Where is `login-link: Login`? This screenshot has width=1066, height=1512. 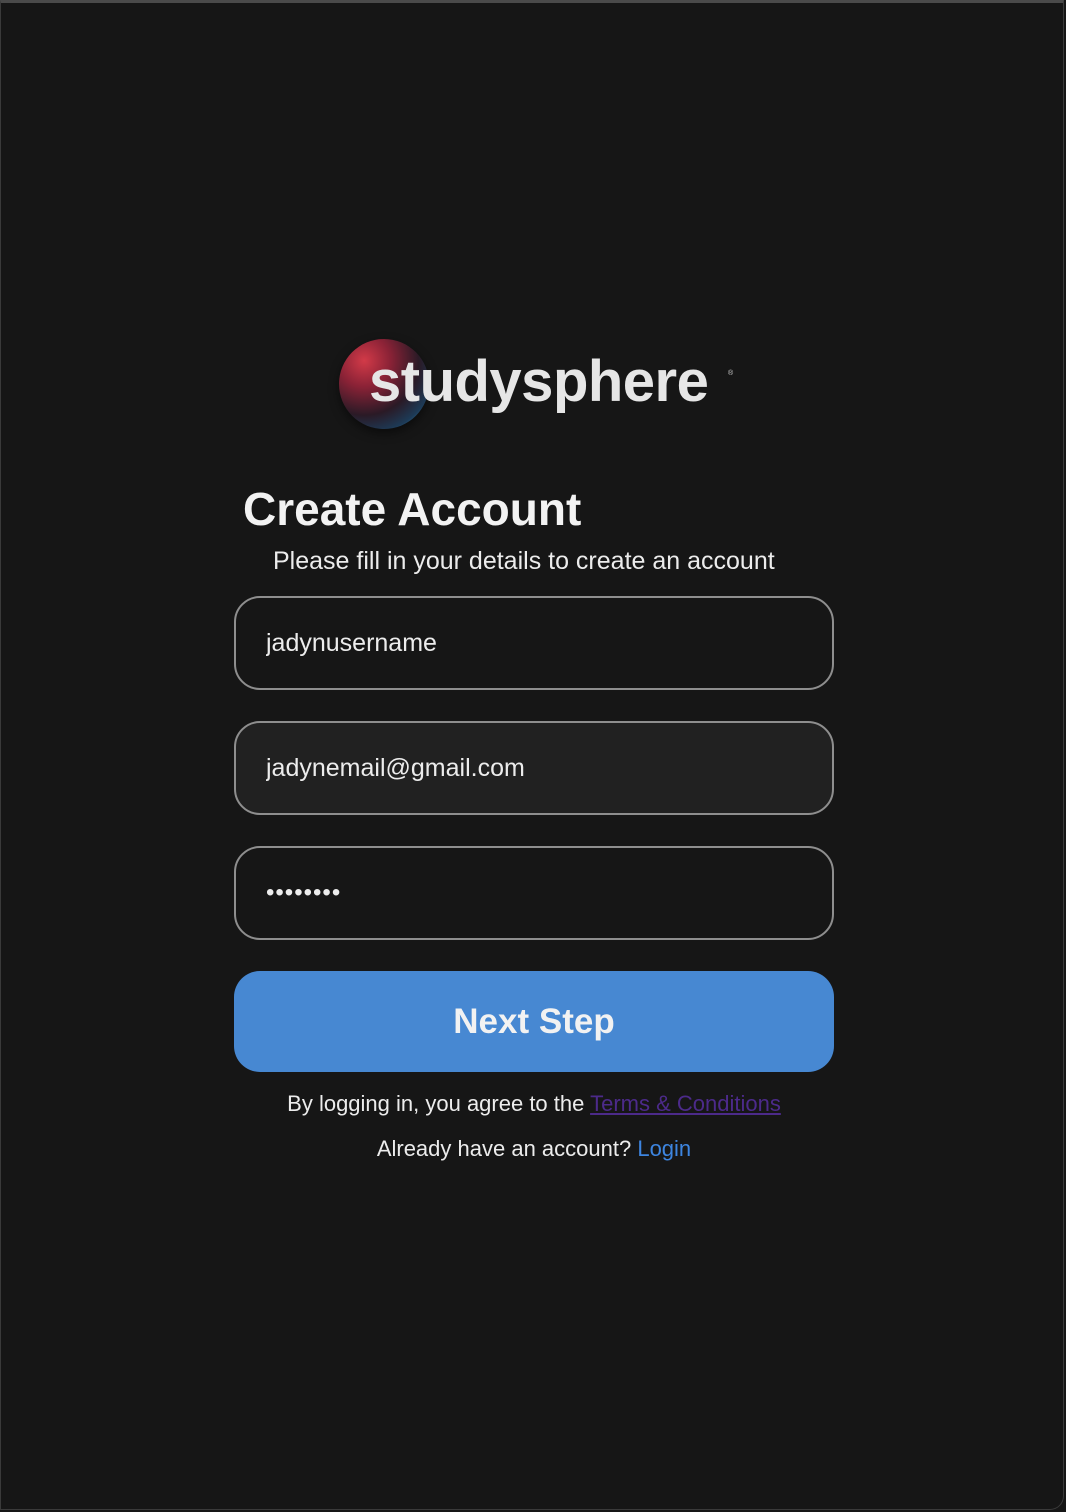 login-link: Login is located at coordinates (664, 1148).